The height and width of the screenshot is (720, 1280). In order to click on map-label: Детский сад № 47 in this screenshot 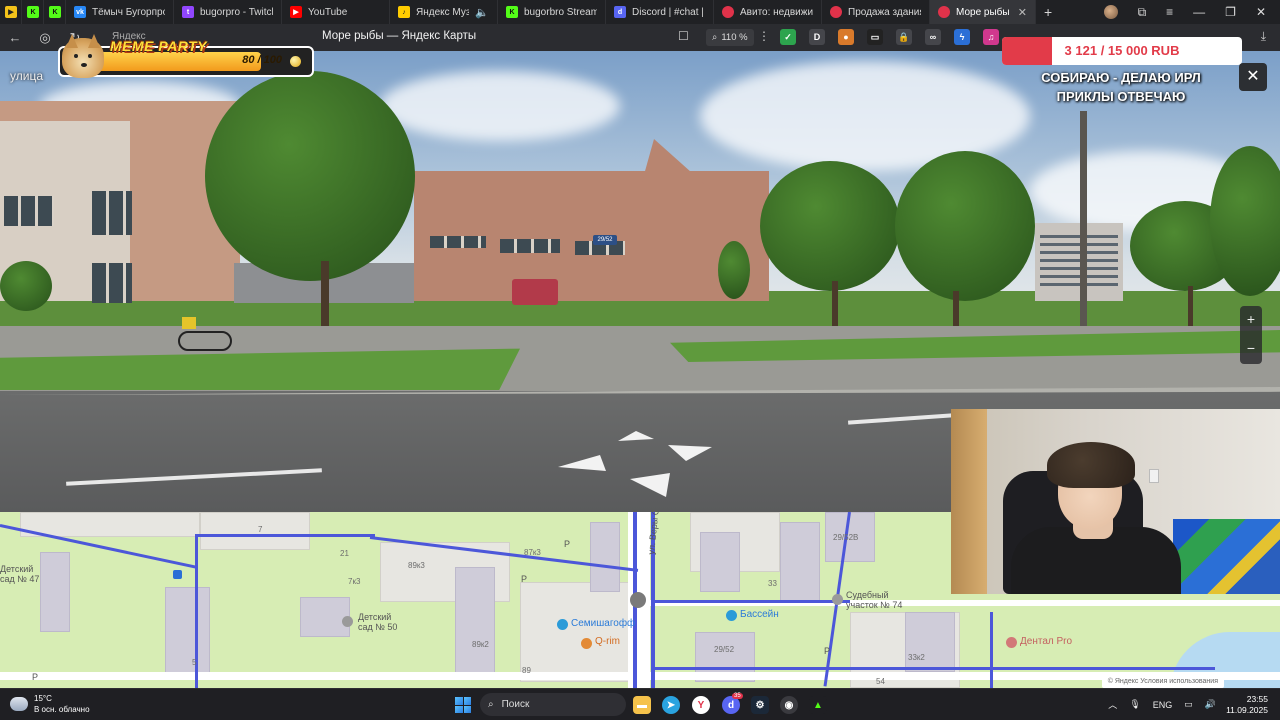, I will do `click(20, 574)`.